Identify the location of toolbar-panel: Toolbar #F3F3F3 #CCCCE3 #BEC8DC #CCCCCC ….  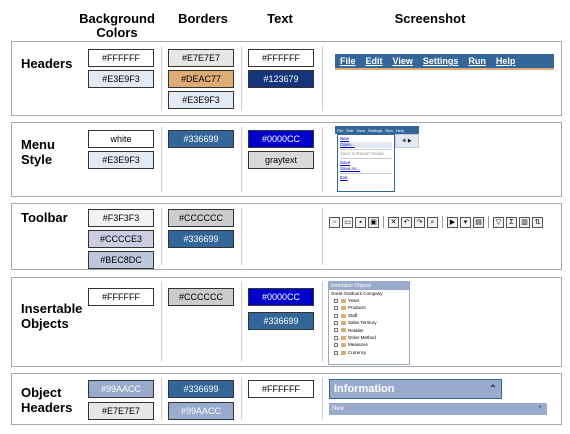
(286, 236).